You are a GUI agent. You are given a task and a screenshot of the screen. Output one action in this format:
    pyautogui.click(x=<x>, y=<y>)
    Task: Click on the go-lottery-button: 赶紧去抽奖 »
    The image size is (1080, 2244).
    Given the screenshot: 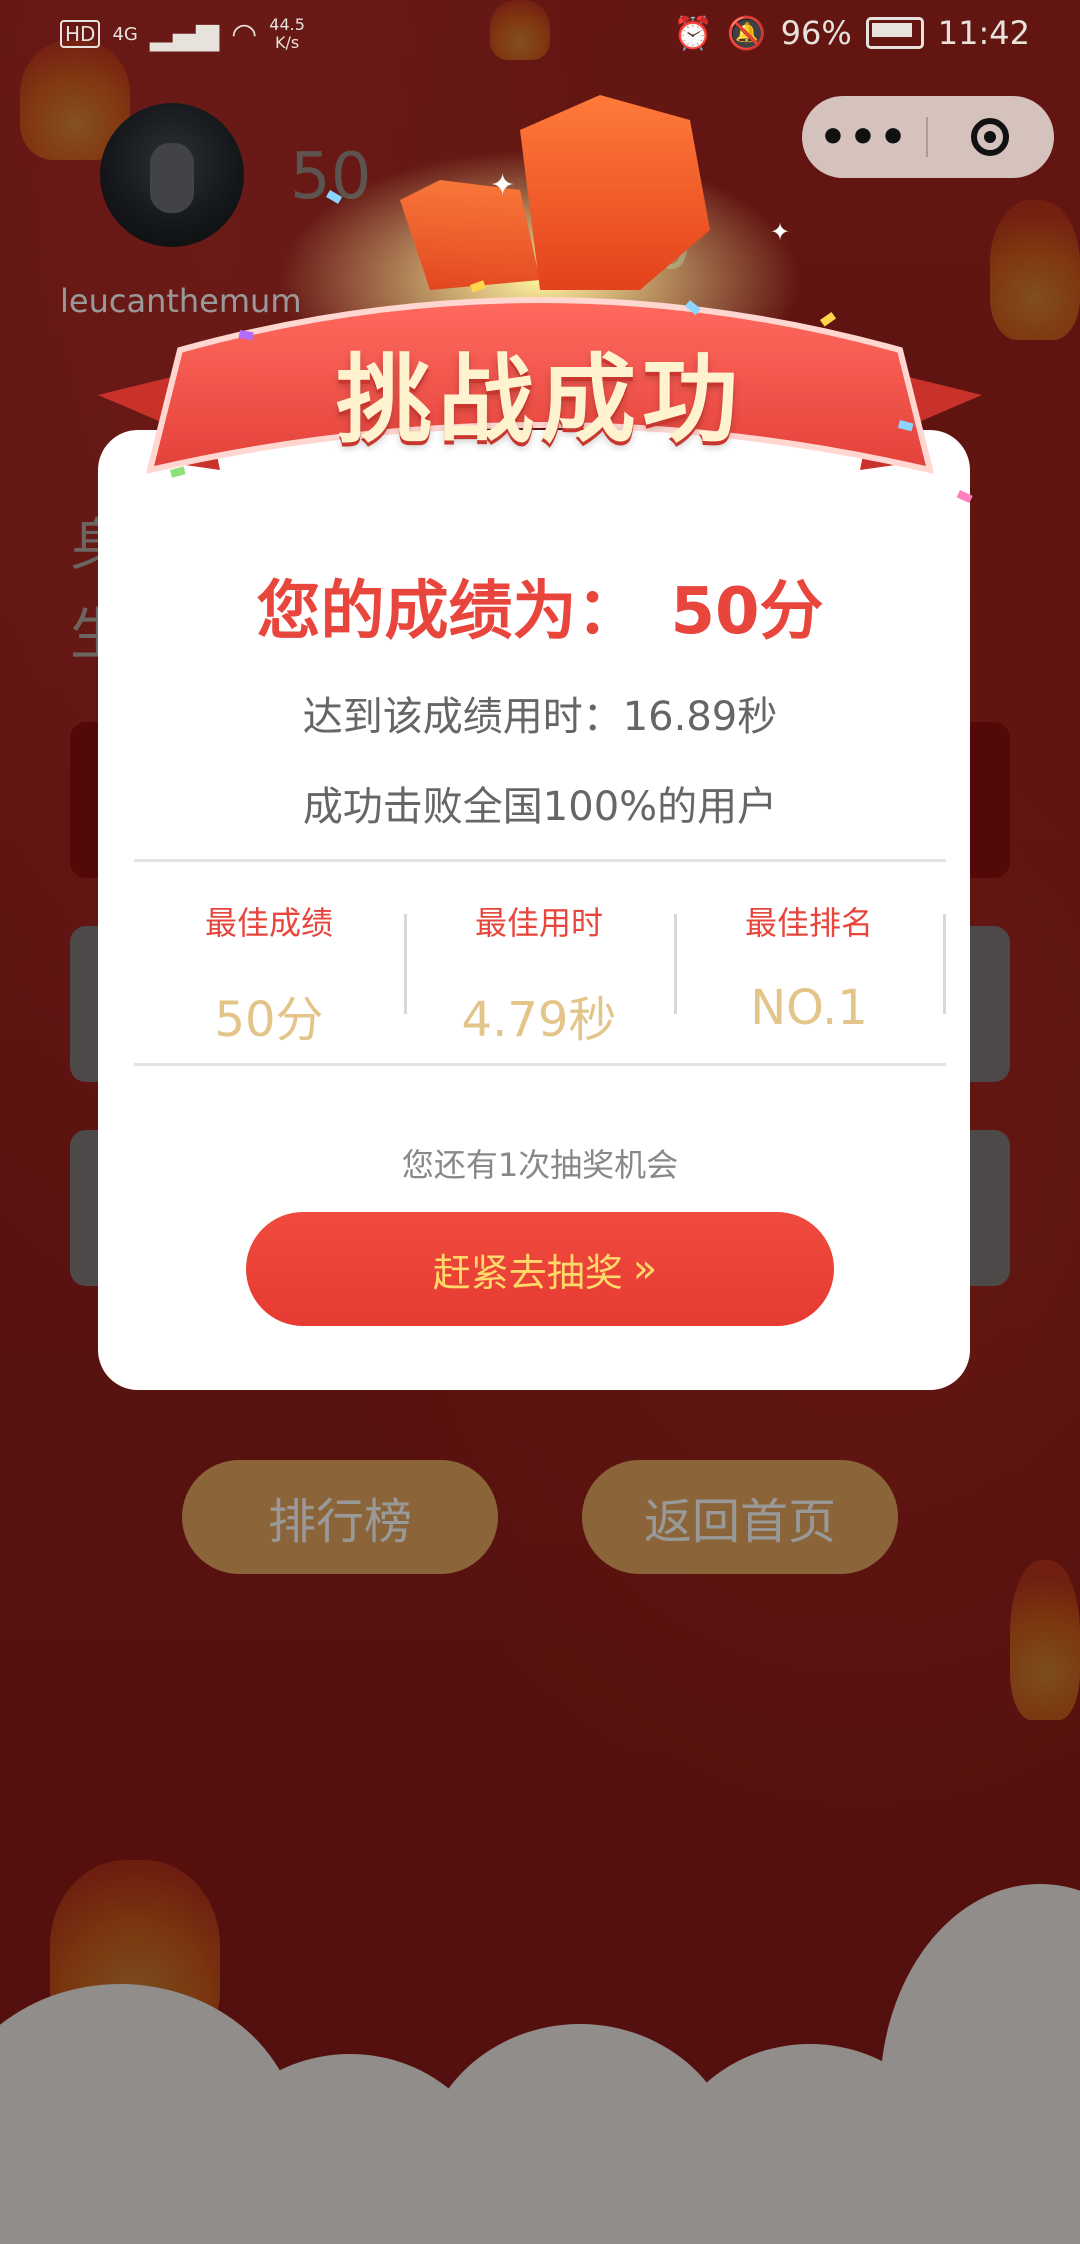 What is the action you would take?
    pyautogui.click(x=540, y=1269)
    